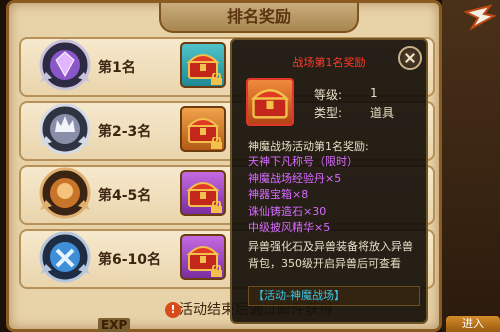  What do you see at coordinates (65, 193) in the screenshot?
I see `rank-4-5-medal-icon` at bounding box center [65, 193].